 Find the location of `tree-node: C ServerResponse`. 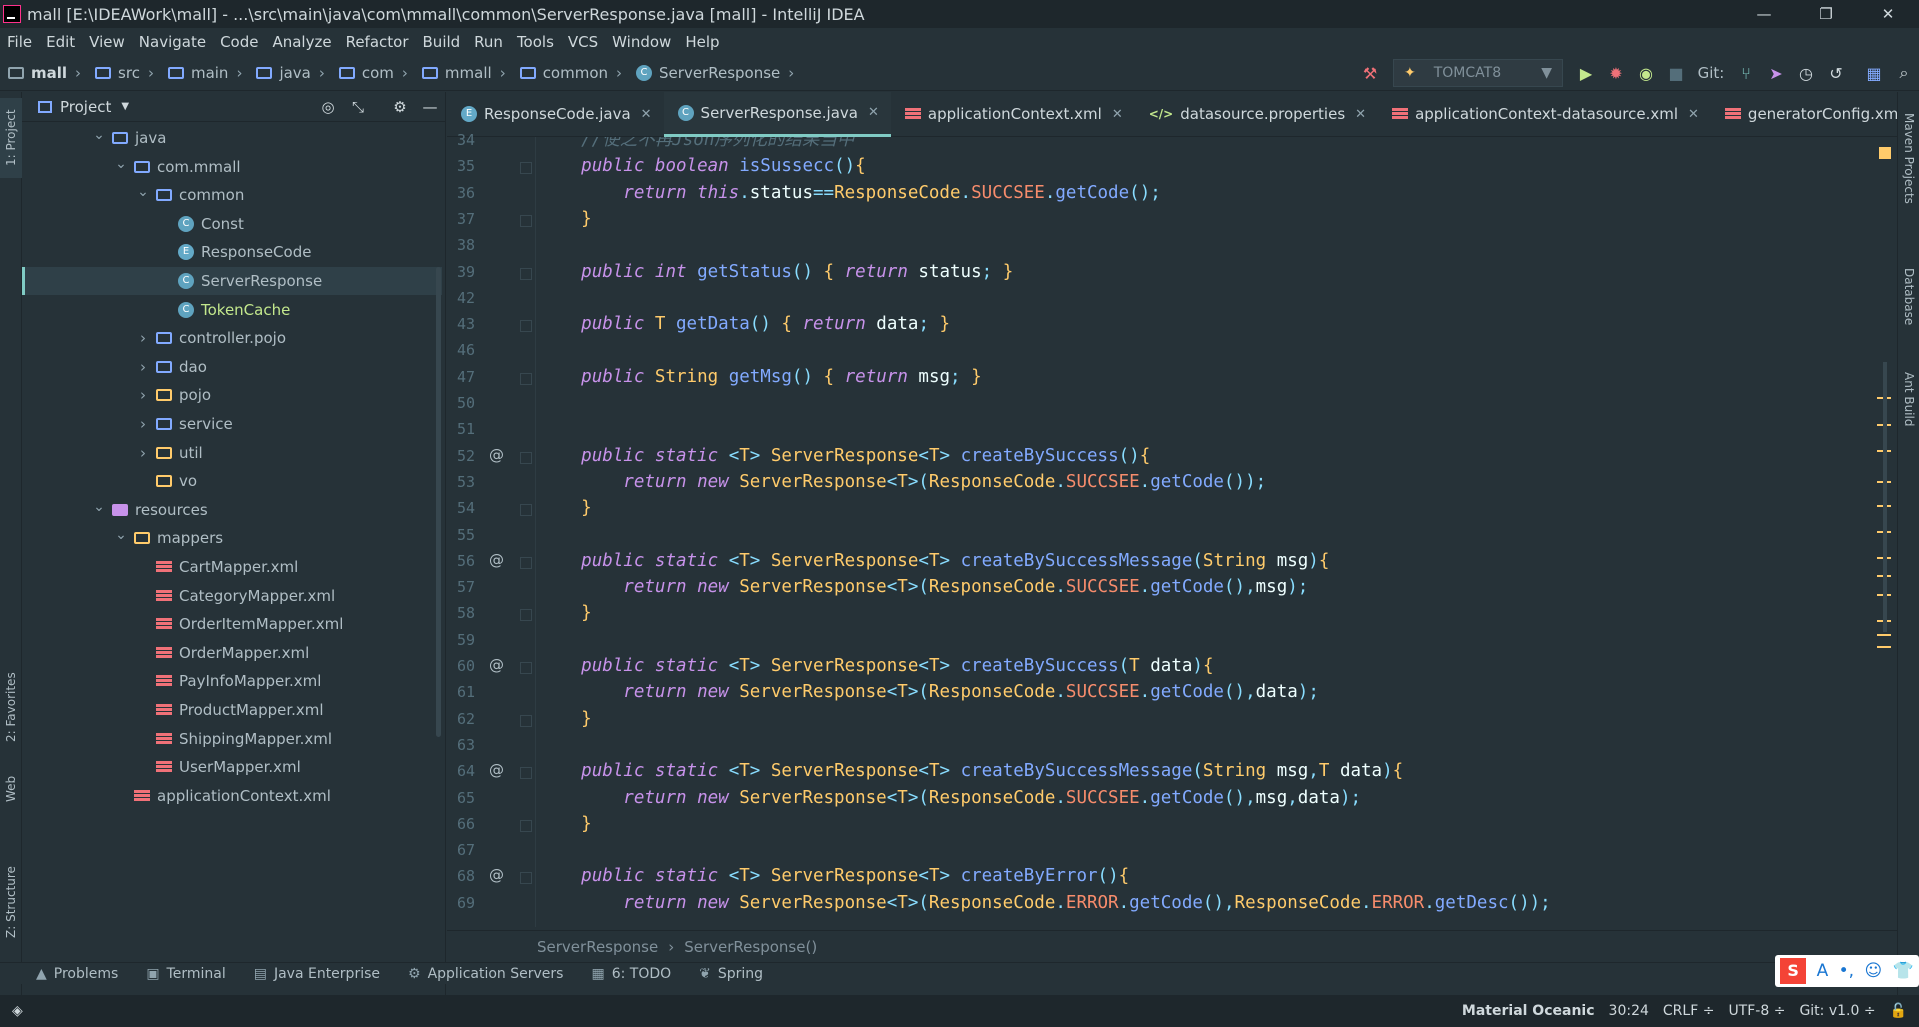

tree-node: C ServerResponse is located at coordinates (232, 281).